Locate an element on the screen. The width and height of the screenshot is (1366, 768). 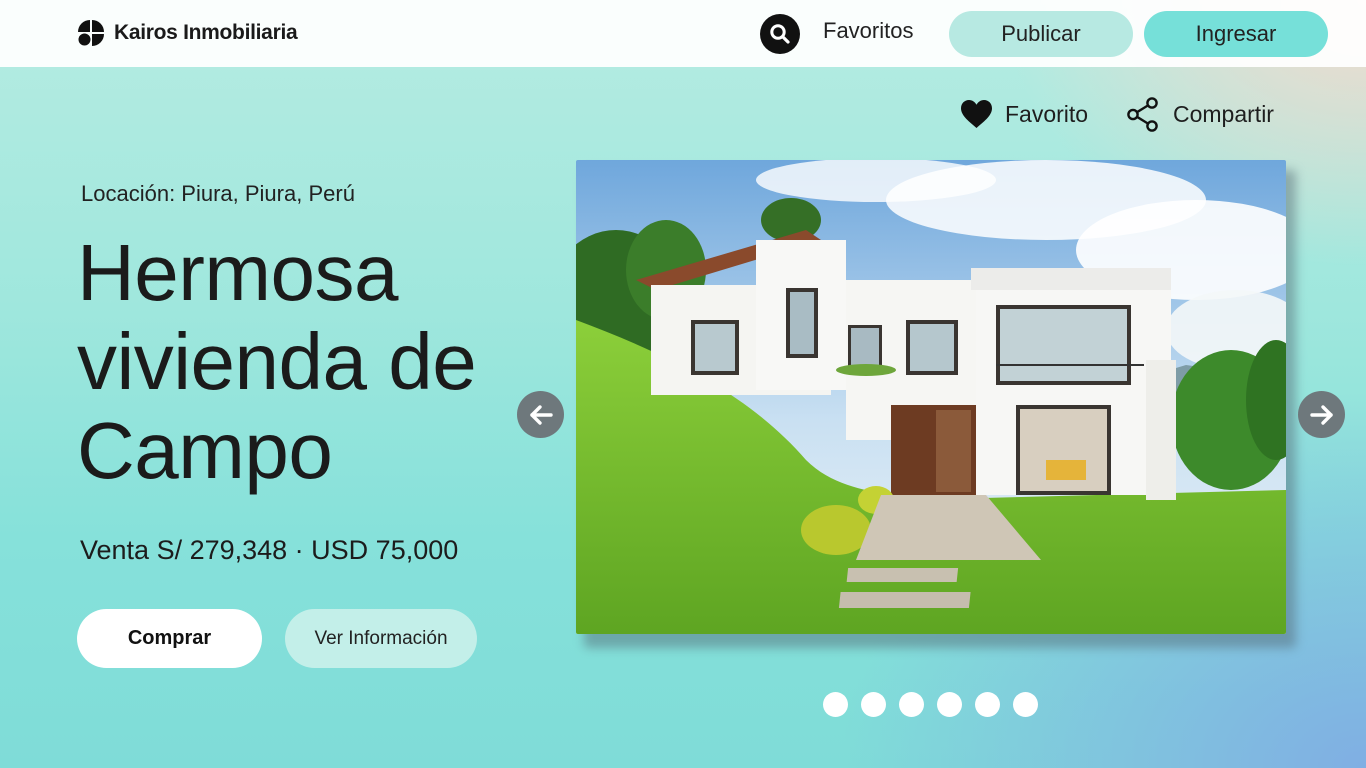
search-icon is located at coordinates (780, 34).